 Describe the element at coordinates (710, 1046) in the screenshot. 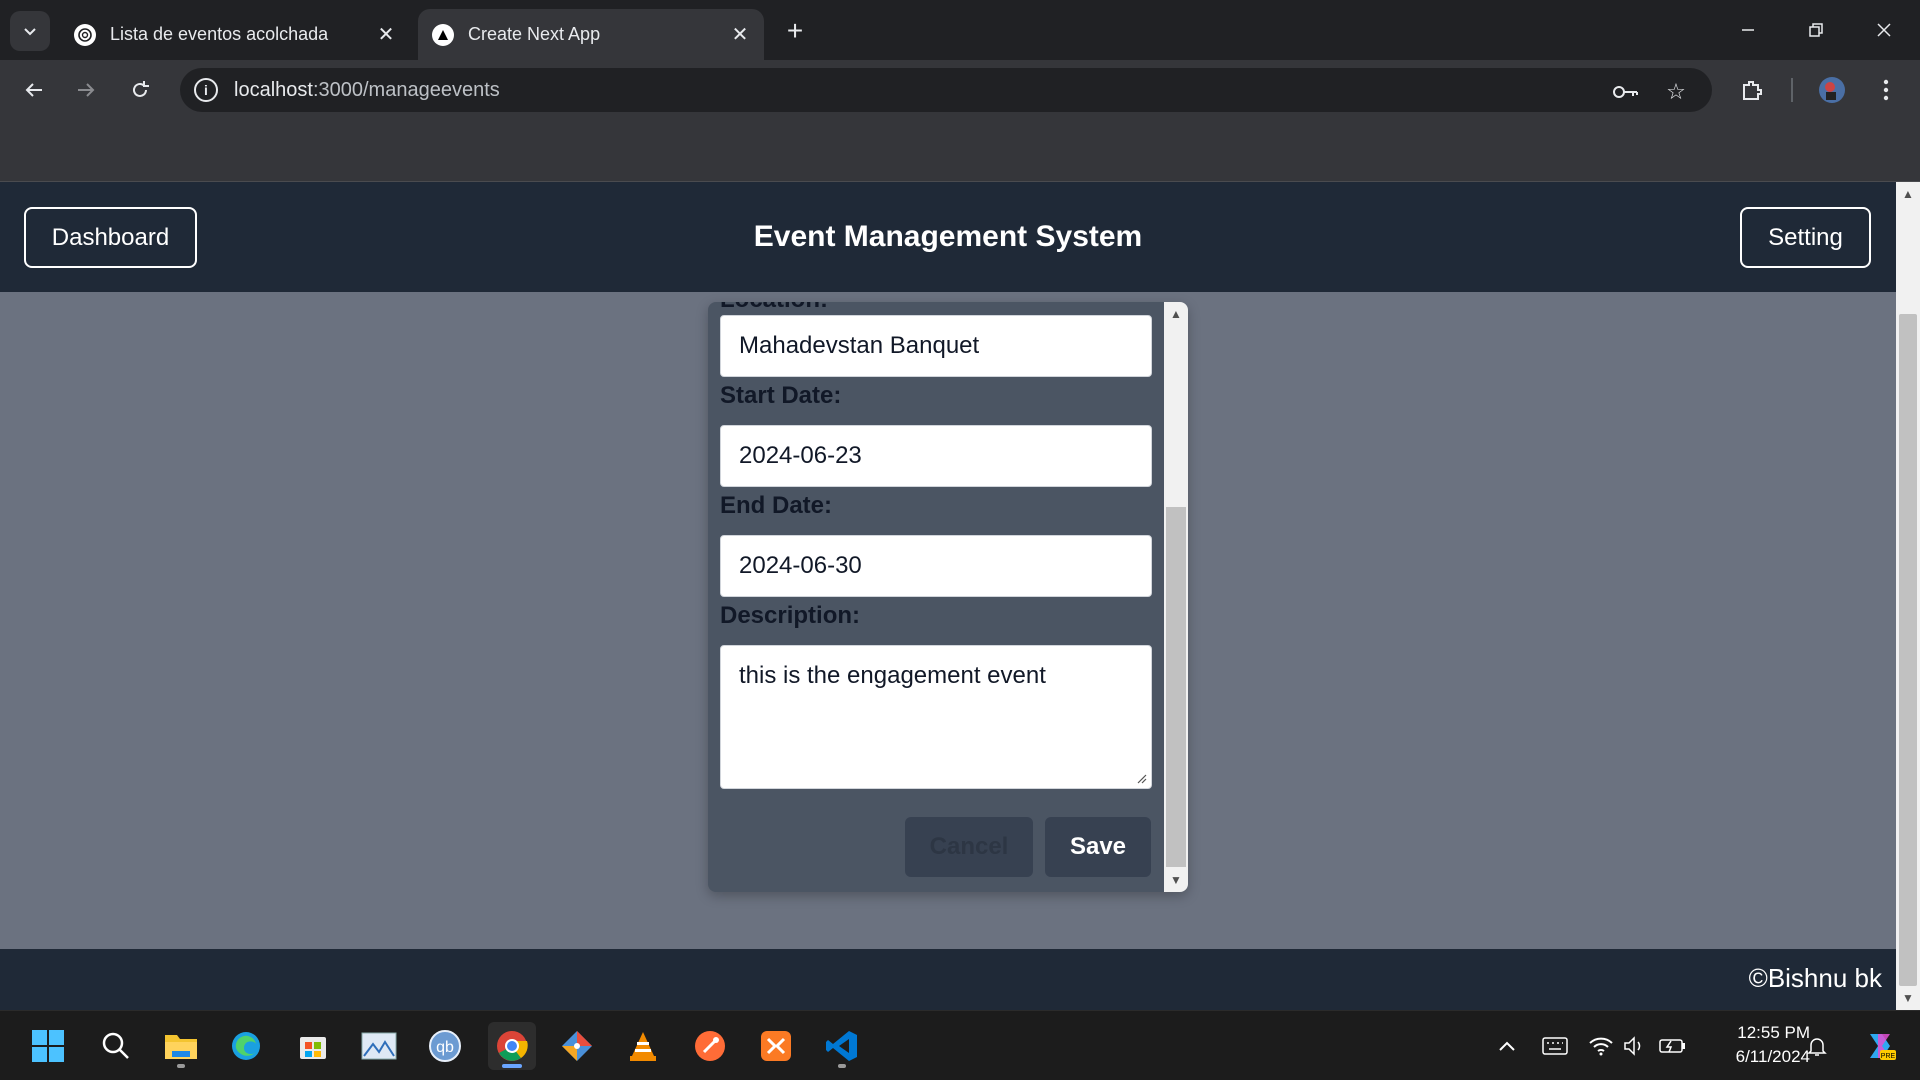

I see `postman-icon` at that location.